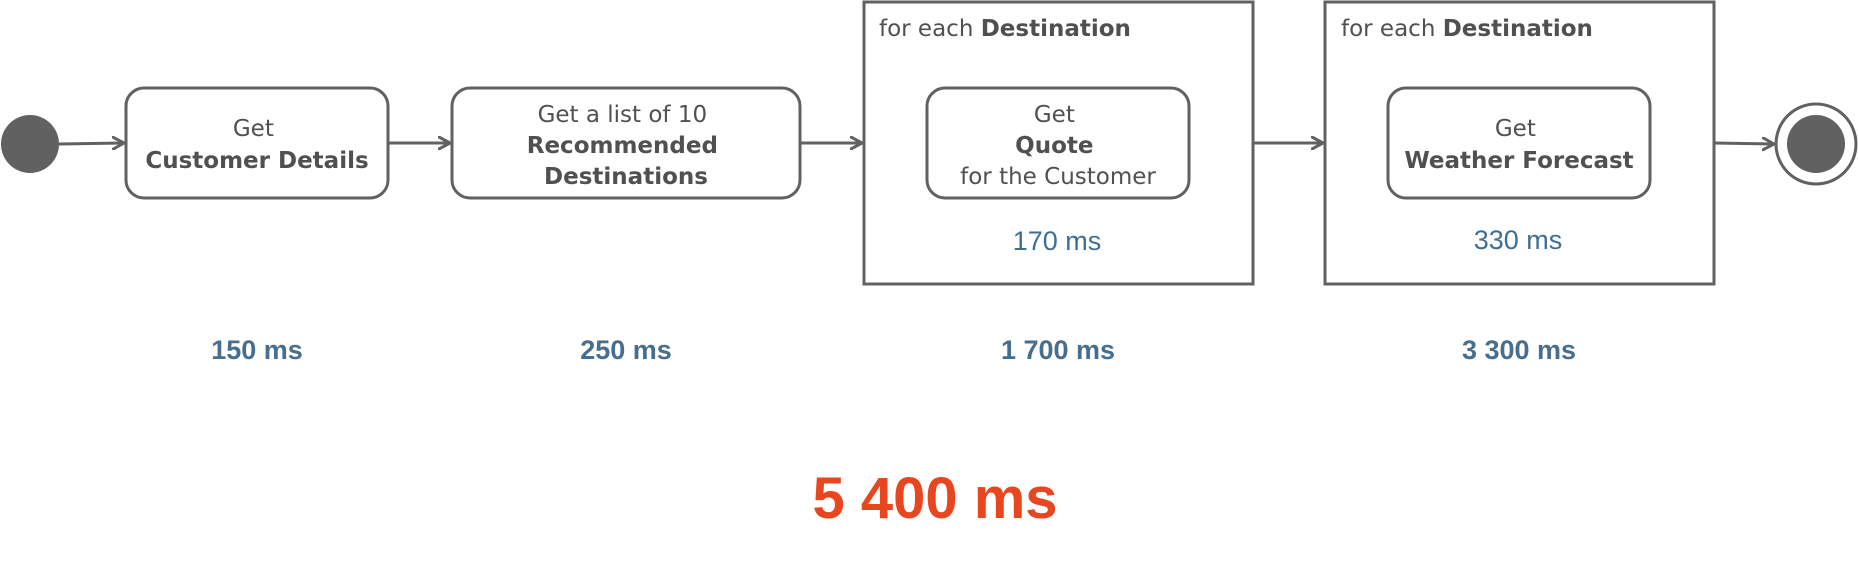 The width and height of the screenshot is (1858, 574). What do you see at coordinates (626, 350) in the screenshot?
I see `step-time-destinations: 250 ms` at bounding box center [626, 350].